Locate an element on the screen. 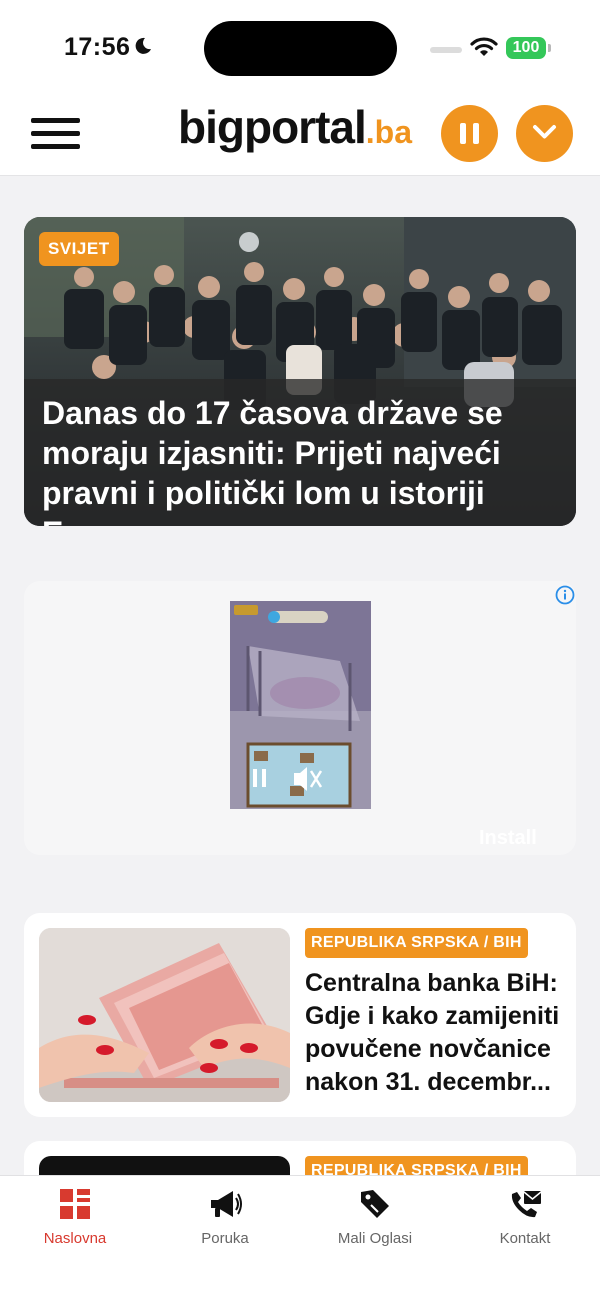  bottom-tab-bar: Naslovna Poruka Mali Oglasi Kontakt is located at coordinates (300, 1237).